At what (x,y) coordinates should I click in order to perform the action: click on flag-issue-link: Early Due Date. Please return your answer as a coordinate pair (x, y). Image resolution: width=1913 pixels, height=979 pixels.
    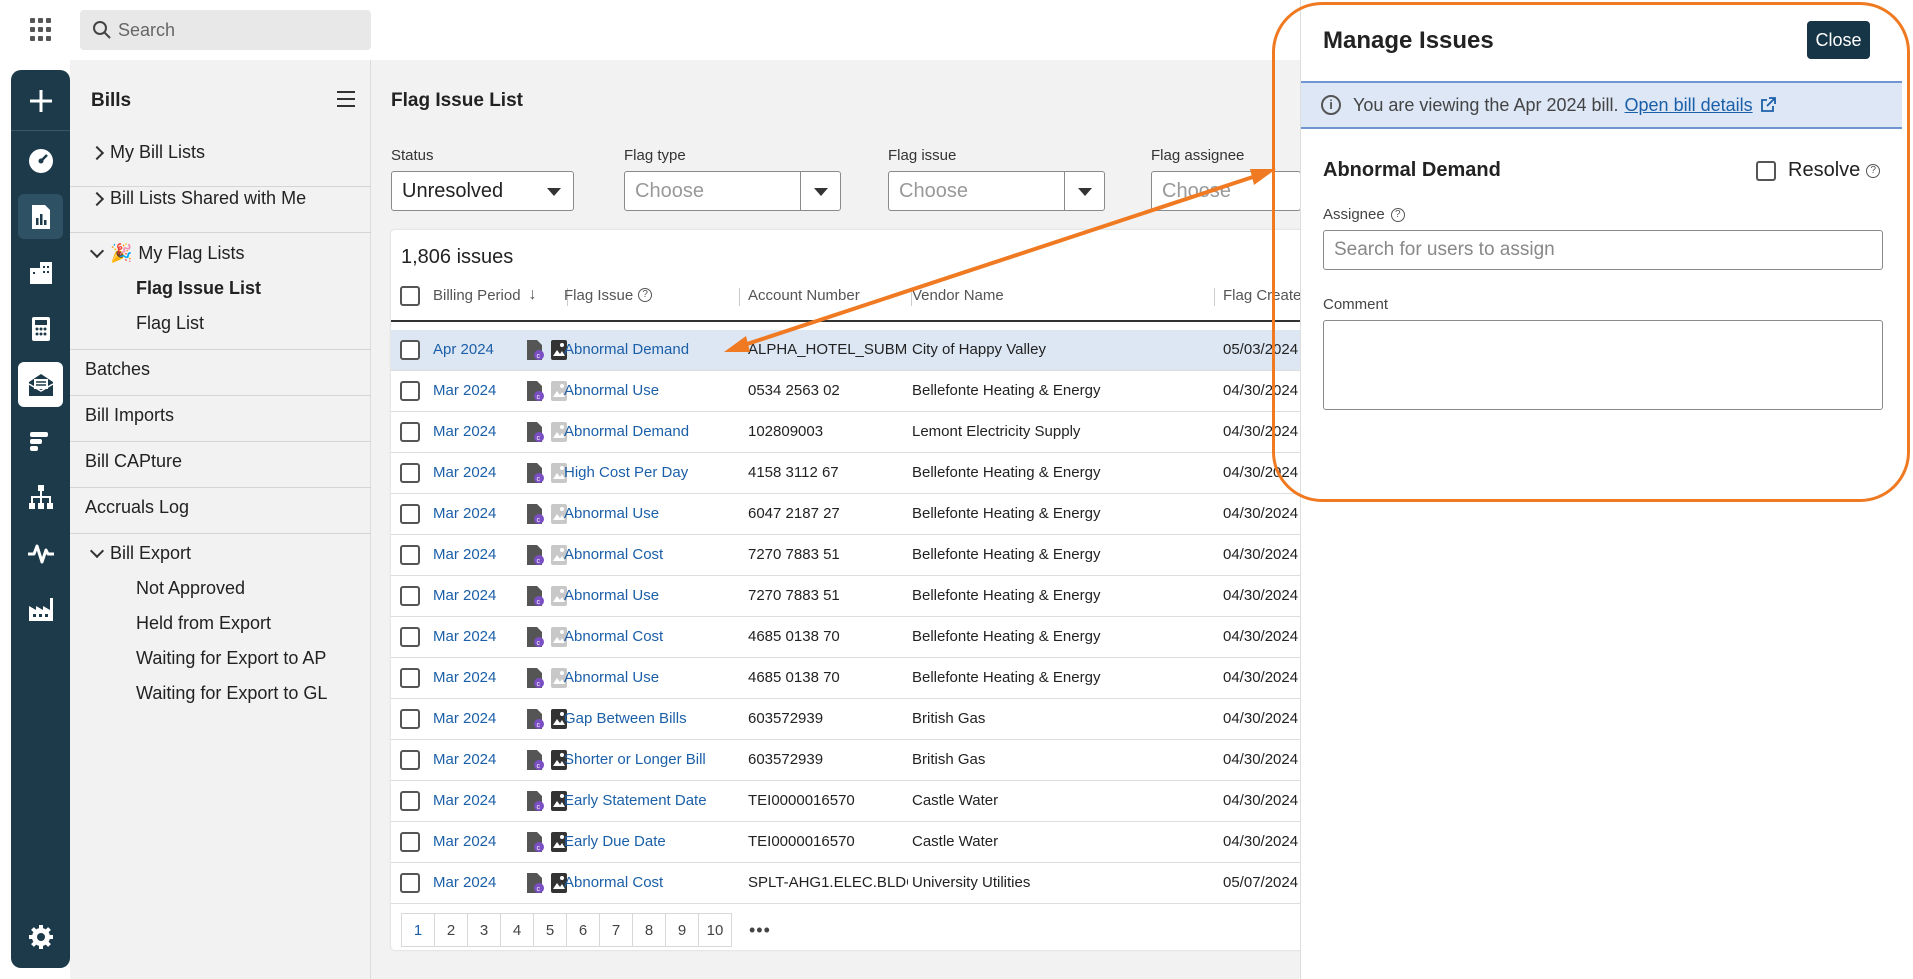
    Looking at the image, I should click on (615, 841).